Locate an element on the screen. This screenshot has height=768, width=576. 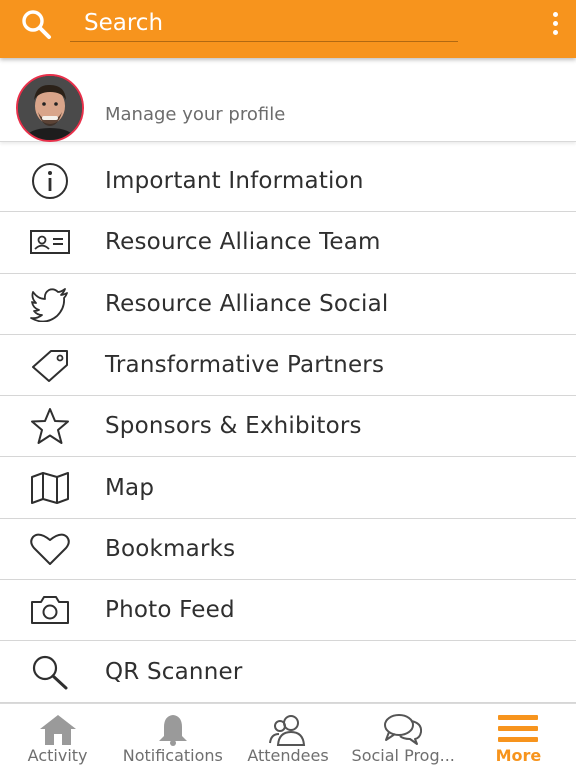
info-icon is located at coordinates (50, 181).